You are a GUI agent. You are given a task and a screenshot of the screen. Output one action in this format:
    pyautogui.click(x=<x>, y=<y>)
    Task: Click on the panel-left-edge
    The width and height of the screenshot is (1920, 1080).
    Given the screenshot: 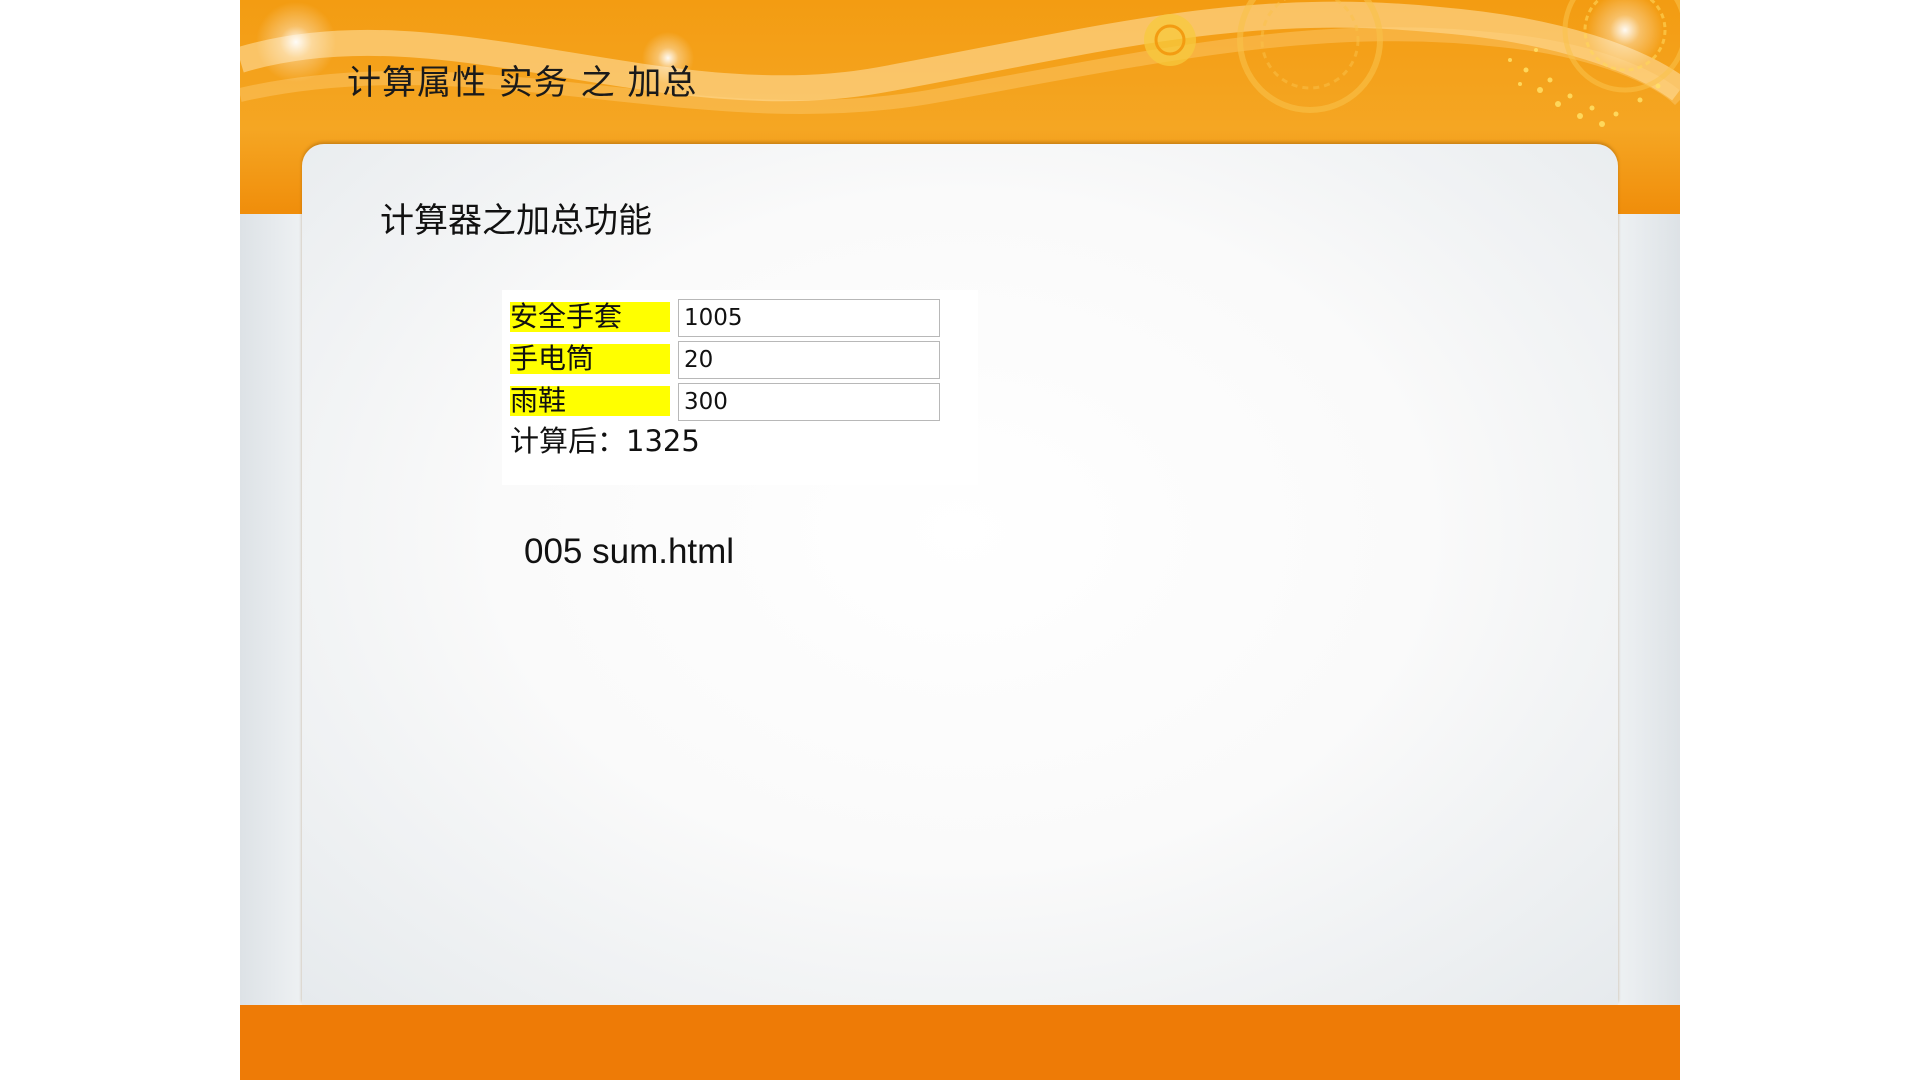 What is the action you would take?
    pyautogui.click(x=271, y=614)
    